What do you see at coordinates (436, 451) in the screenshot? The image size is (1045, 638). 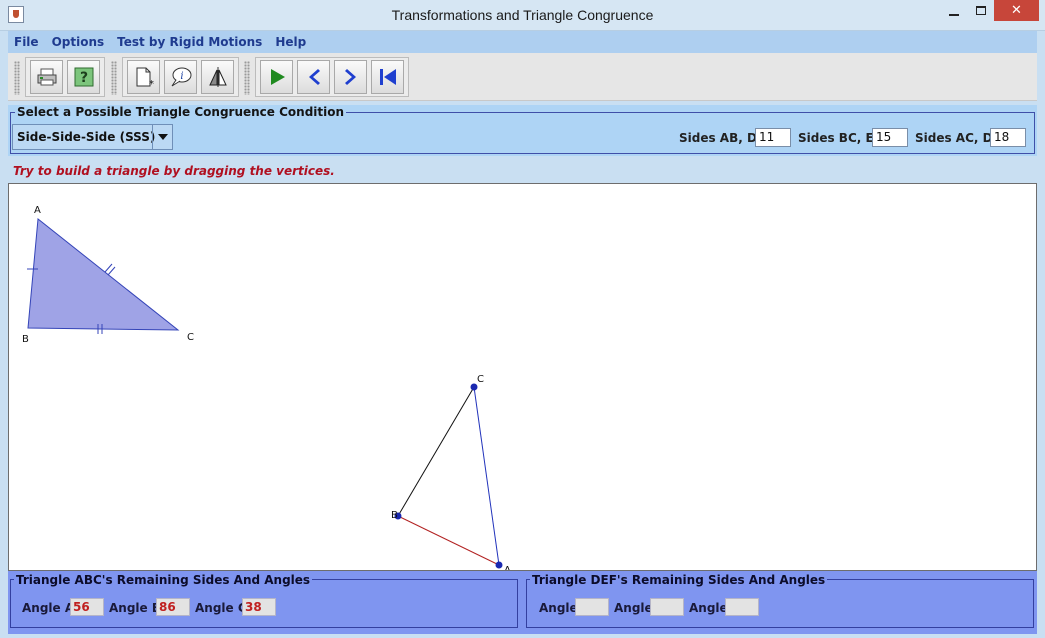 I see `segment-bc` at bounding box center [436, 451].